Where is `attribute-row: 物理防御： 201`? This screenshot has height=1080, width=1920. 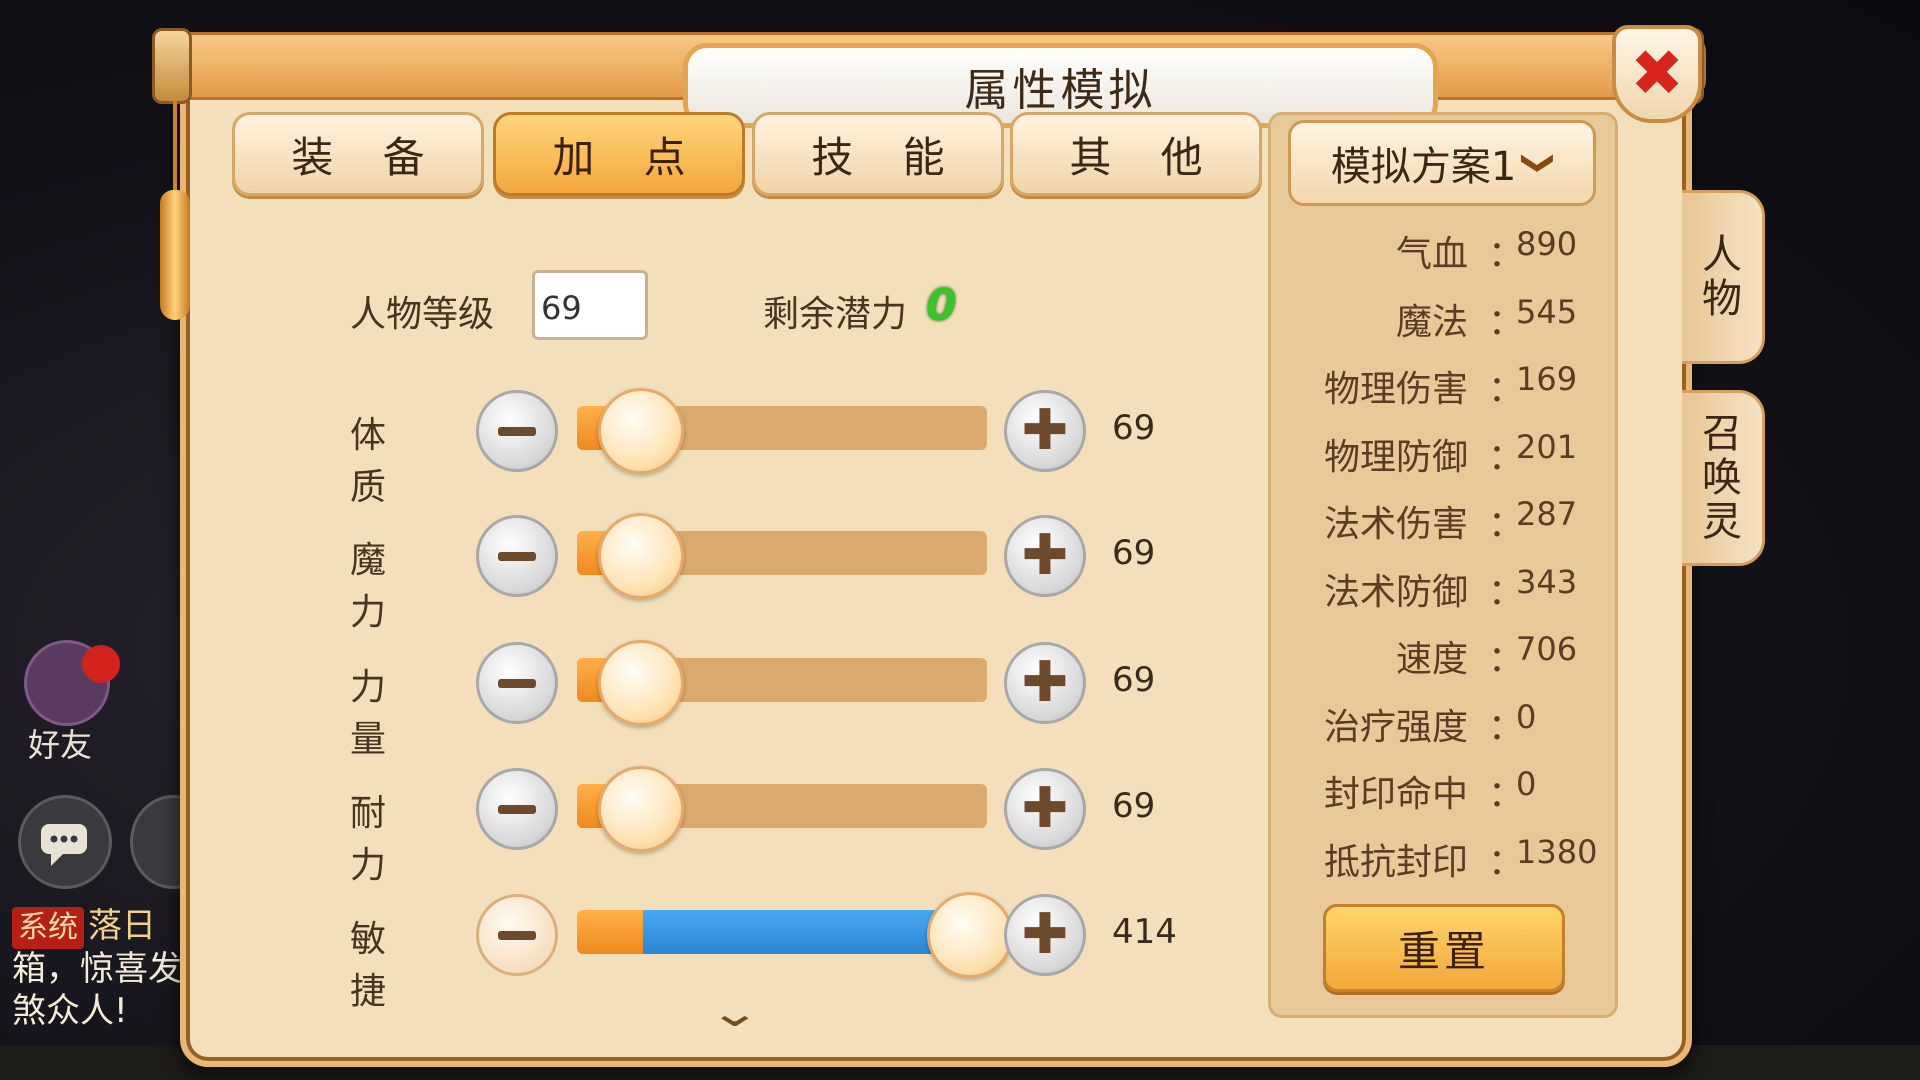
attribute-row: 物理防御： 201 is located at coordinates (1448, 453).